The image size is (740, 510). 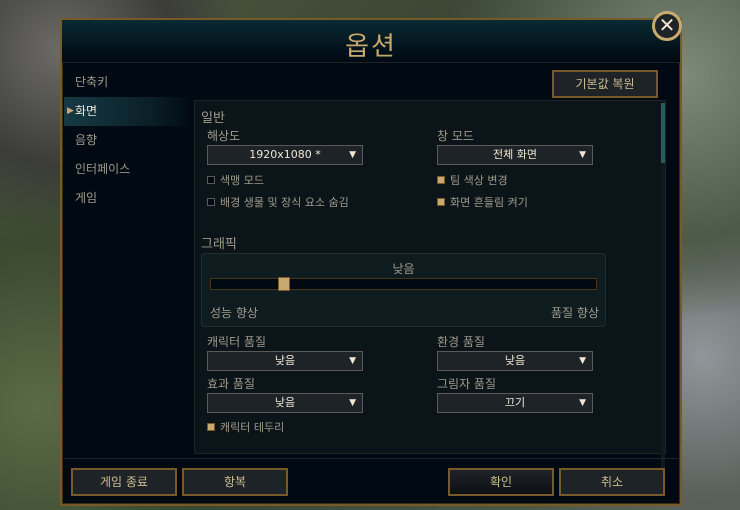 What do you see at coordinates (86, 111) in the screenshot?
I see `sidebar-item-label: 화면` at bounding box center [86, 111].